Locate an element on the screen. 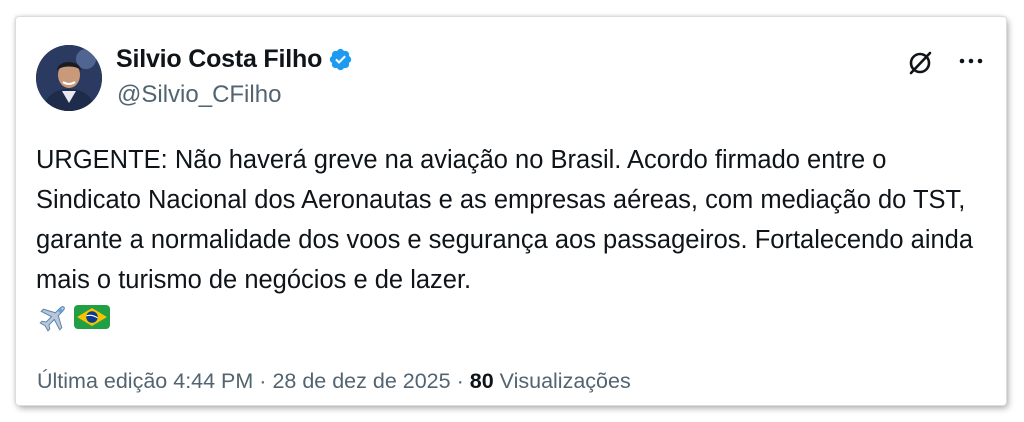 The image size is (1024, 422). verified-badge-icon is located at coordinates (340, 59).